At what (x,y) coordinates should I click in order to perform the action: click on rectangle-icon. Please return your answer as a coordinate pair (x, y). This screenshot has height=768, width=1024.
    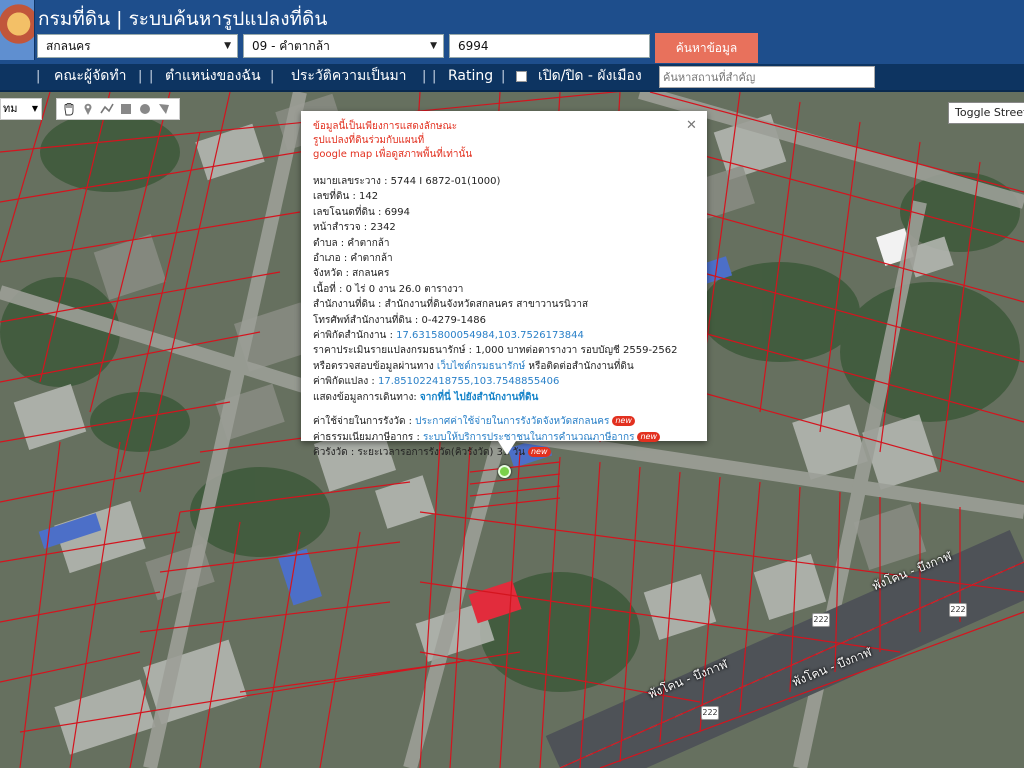
    Looking at the image, I should click on (126, 109).